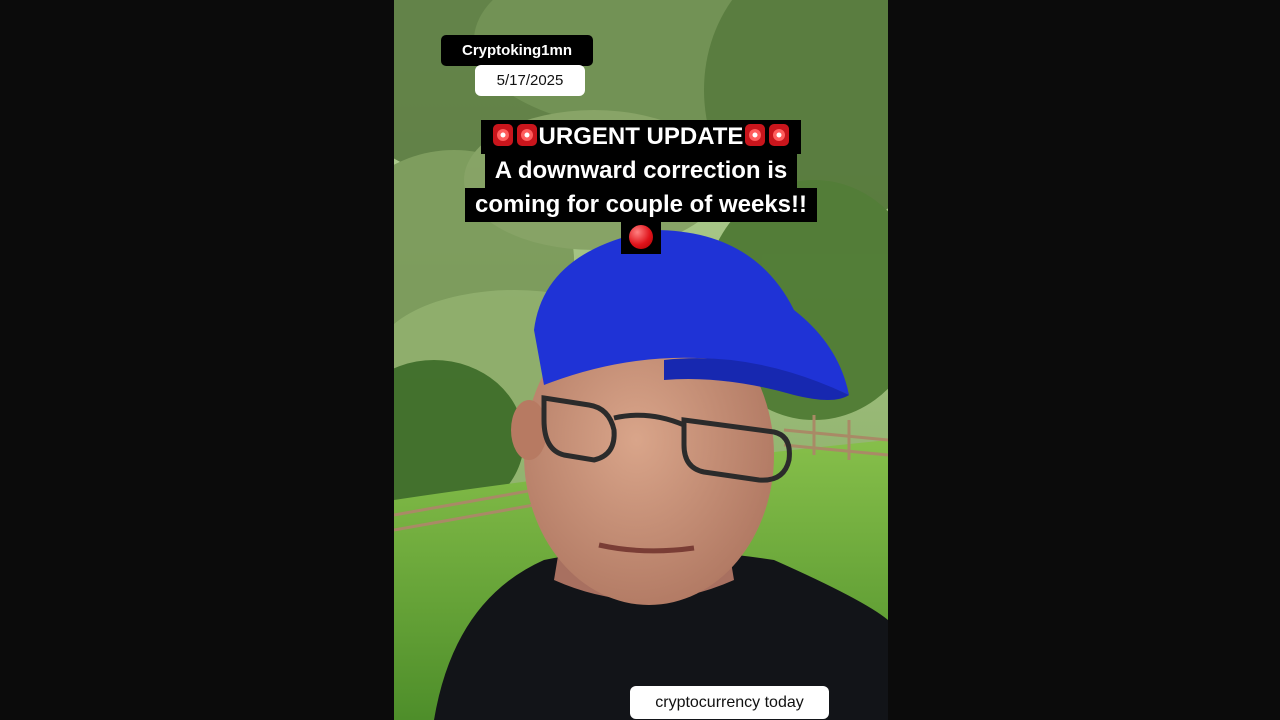 The height and width of the screenshot is (720, 1280). What do you see at coordinates (530, 80) in the screenshot?
I see `post-date-label: 5/17/2025` at bounding box center [530, 80].